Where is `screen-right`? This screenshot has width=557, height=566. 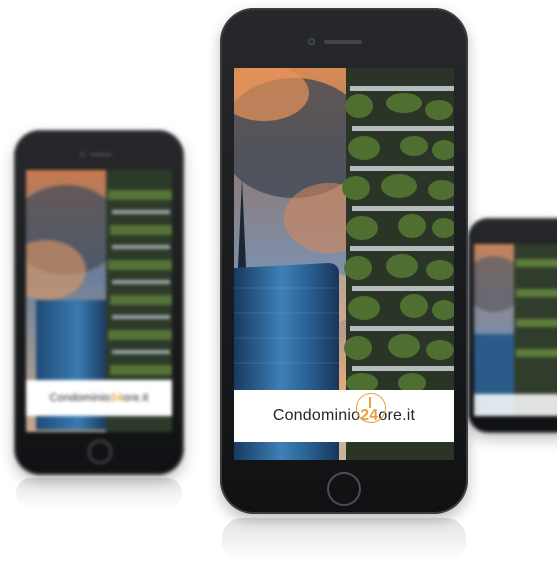 screen-right is located at coordinates (515, 330).